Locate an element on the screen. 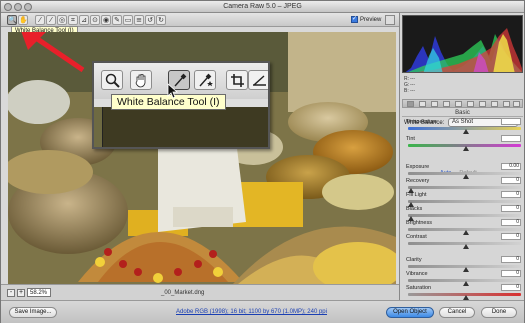  slider-label-brightness: Brightness is located at coordinates (419, 223).